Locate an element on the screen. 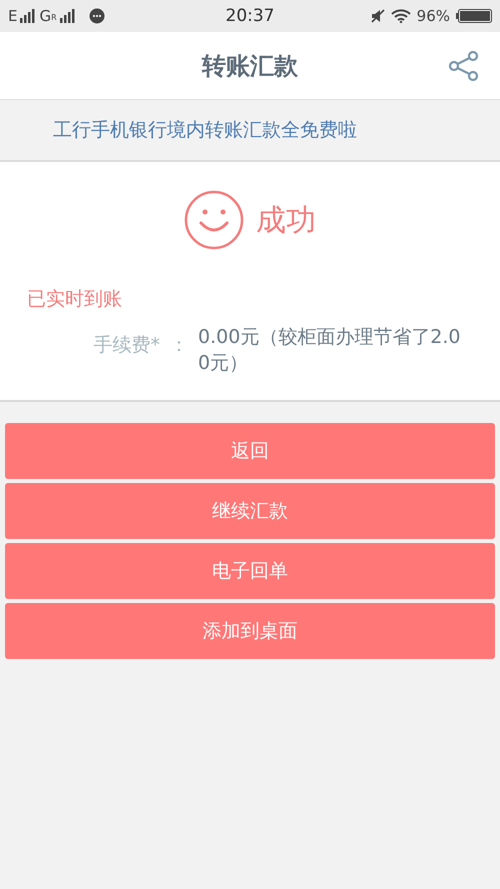 The width and height of the screenshot is (500, 889). fee-value: 0.00元（较柜面办理节省了2.00元） is located at coordinates (330, 350).